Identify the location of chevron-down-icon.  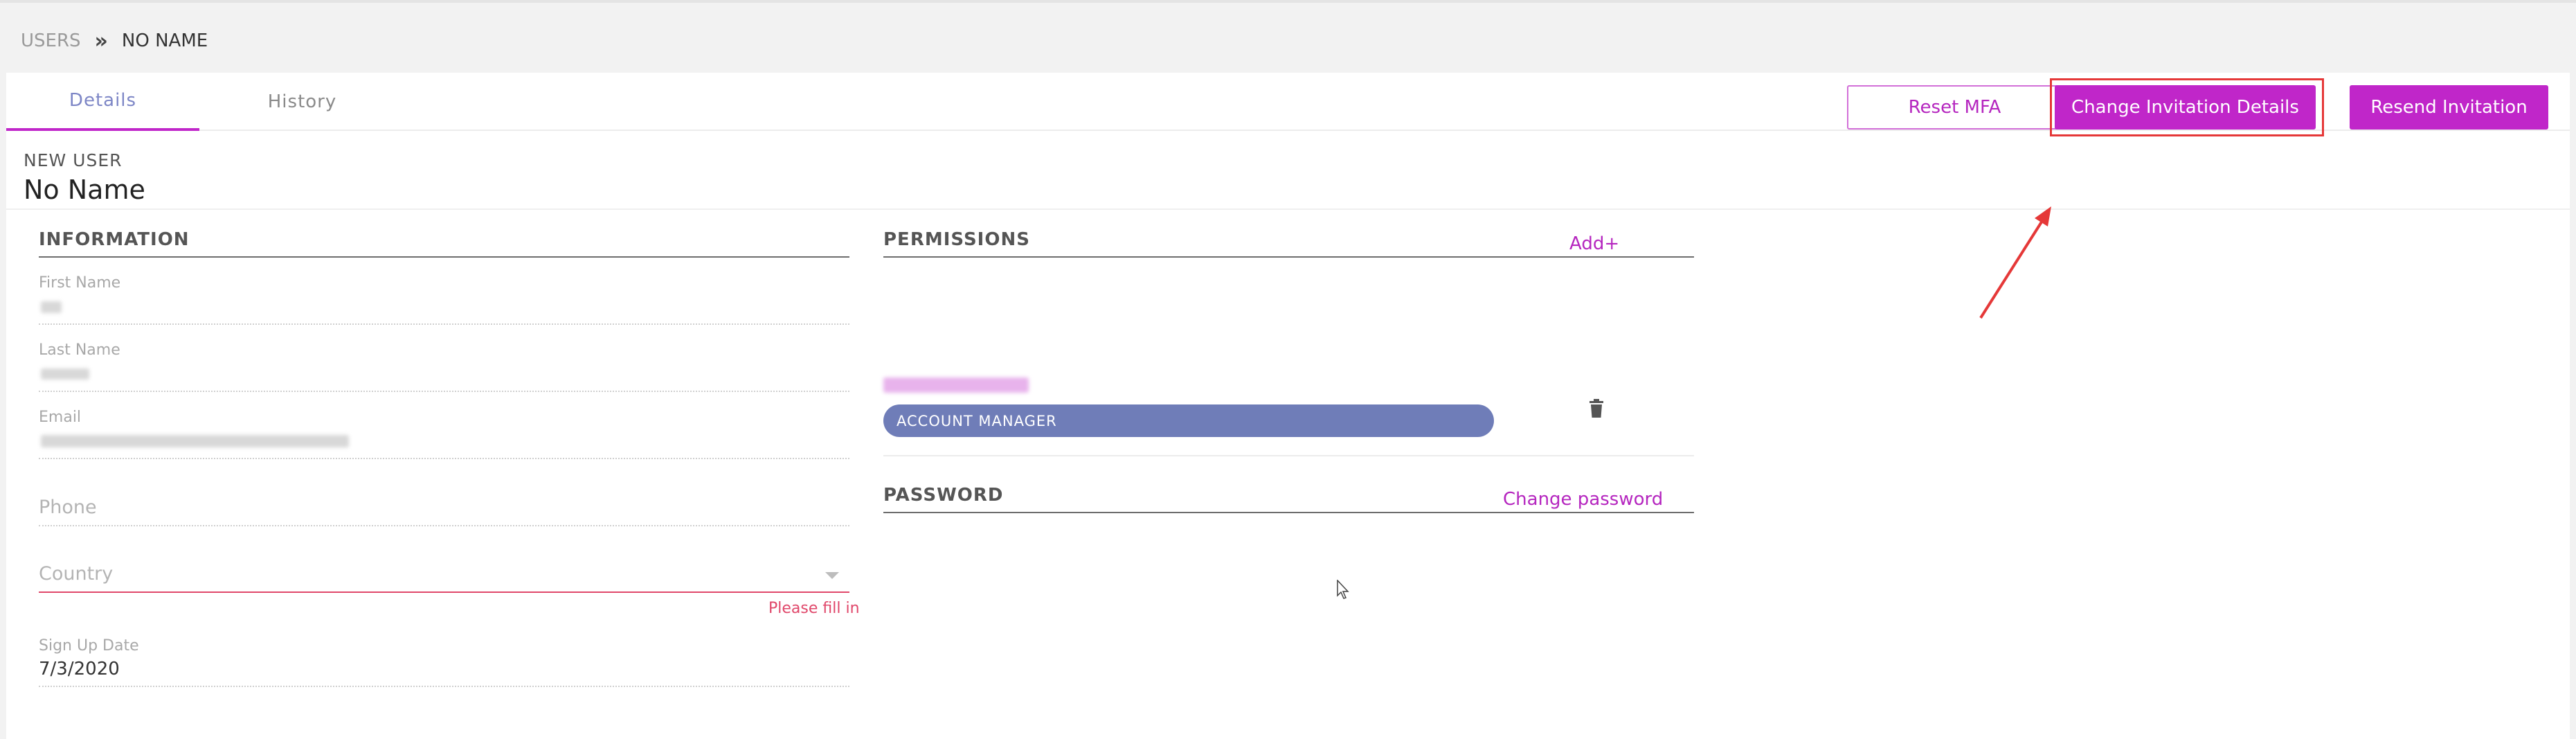
(832, 575).